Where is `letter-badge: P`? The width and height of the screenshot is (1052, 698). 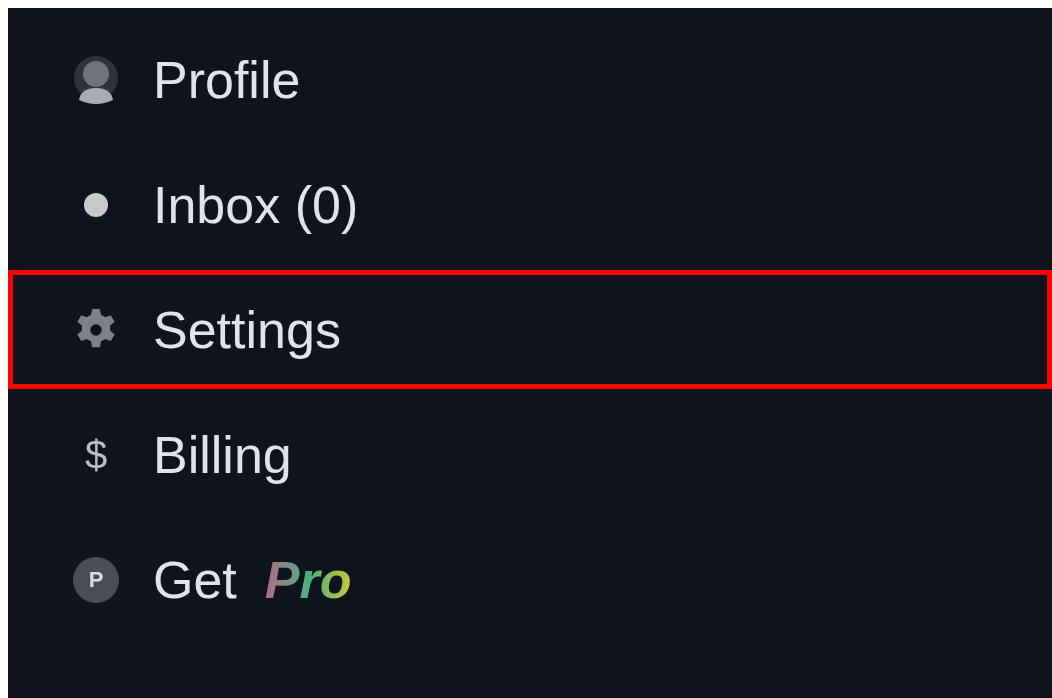 letter-badge: P is located at coordinates (96, 579).